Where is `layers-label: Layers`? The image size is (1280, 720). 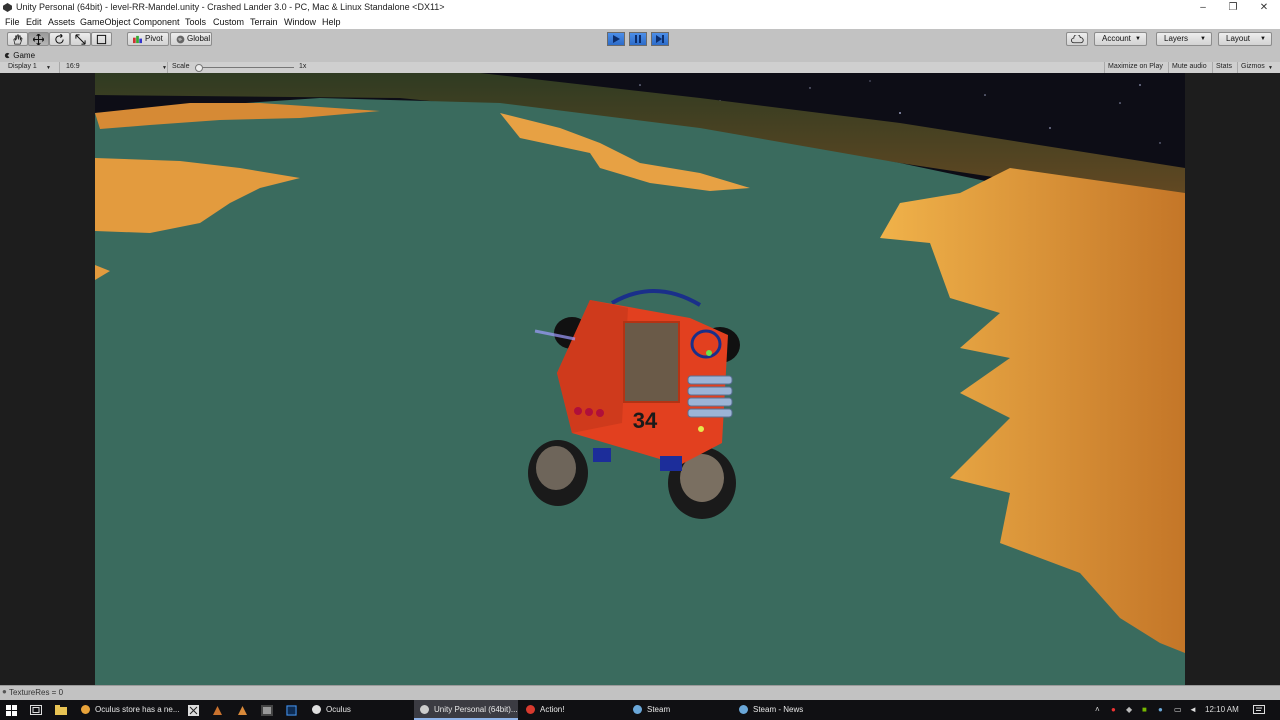
layers-label: Layers is located at coordinates (1176, 38).